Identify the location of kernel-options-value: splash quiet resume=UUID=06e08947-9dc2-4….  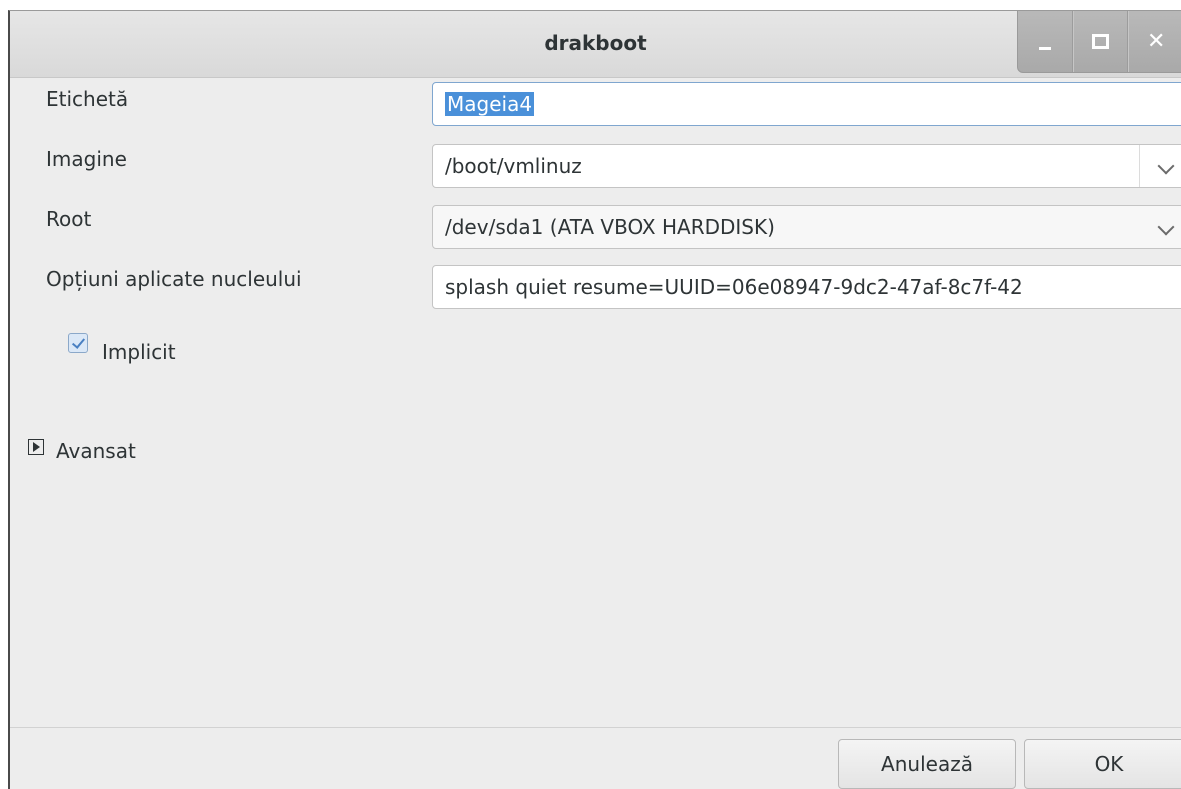
(734, 287).